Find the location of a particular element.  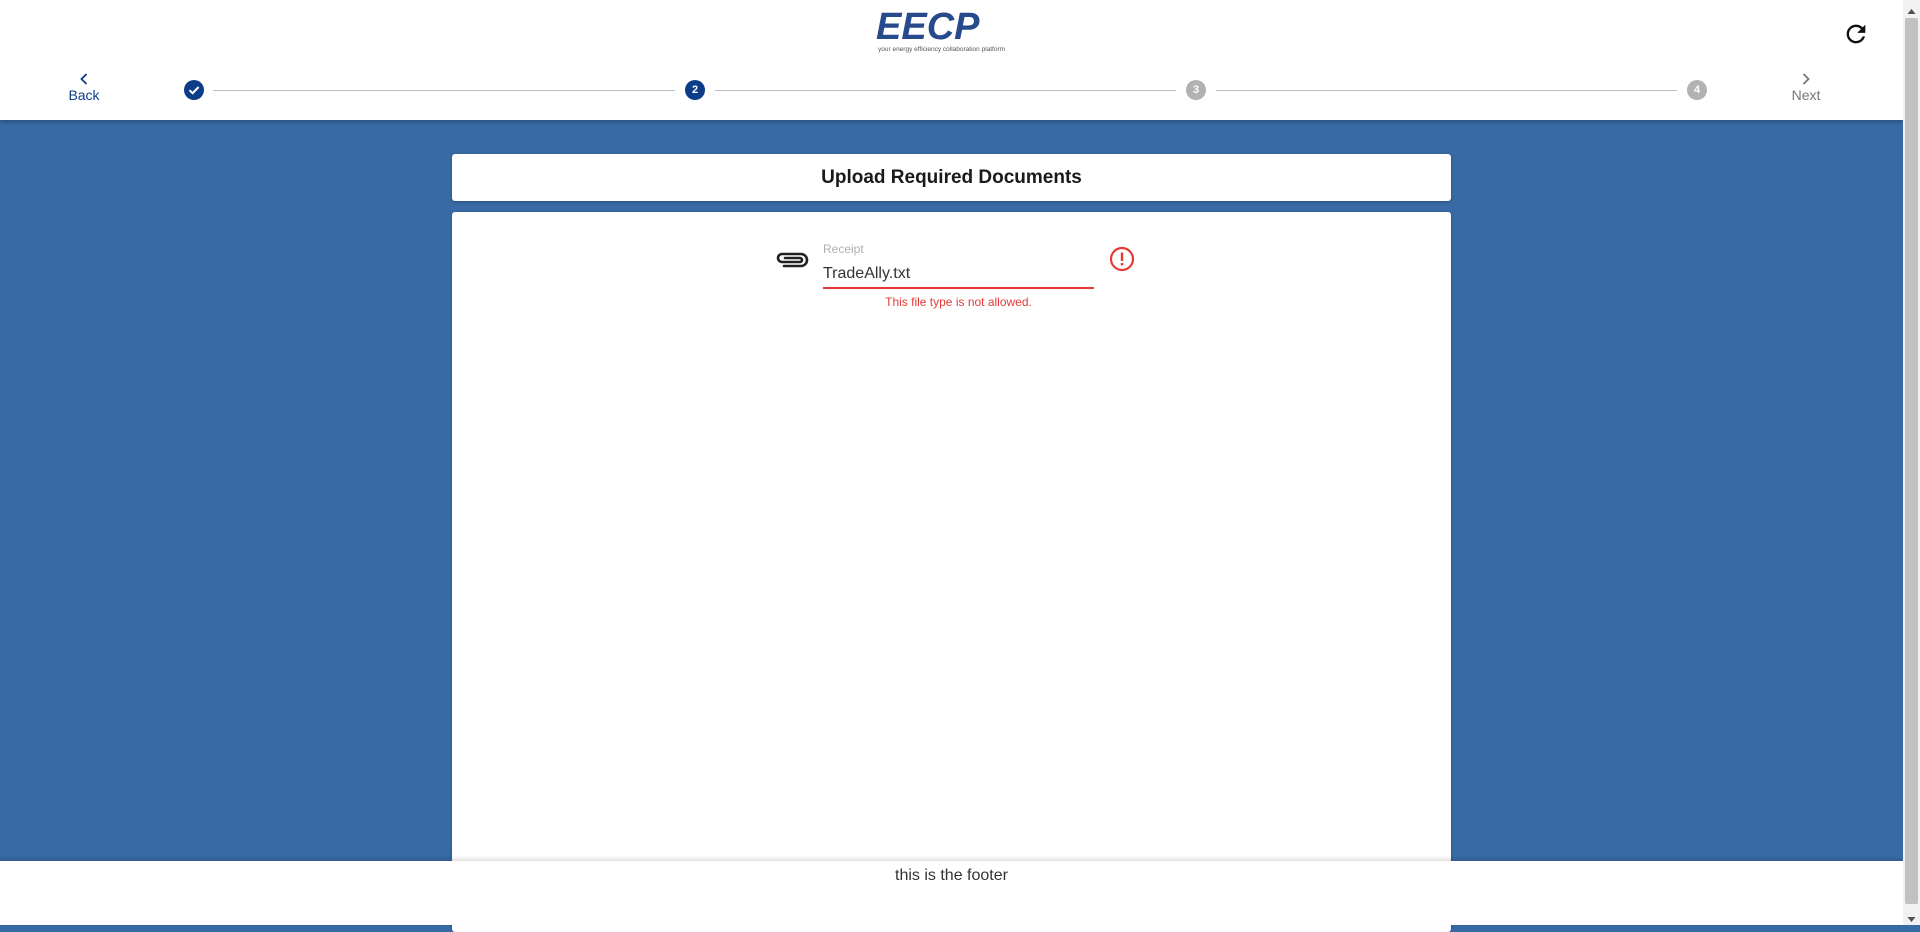

receipt-file-input: TradeAlly.txt is located at coordinates (958, 276).